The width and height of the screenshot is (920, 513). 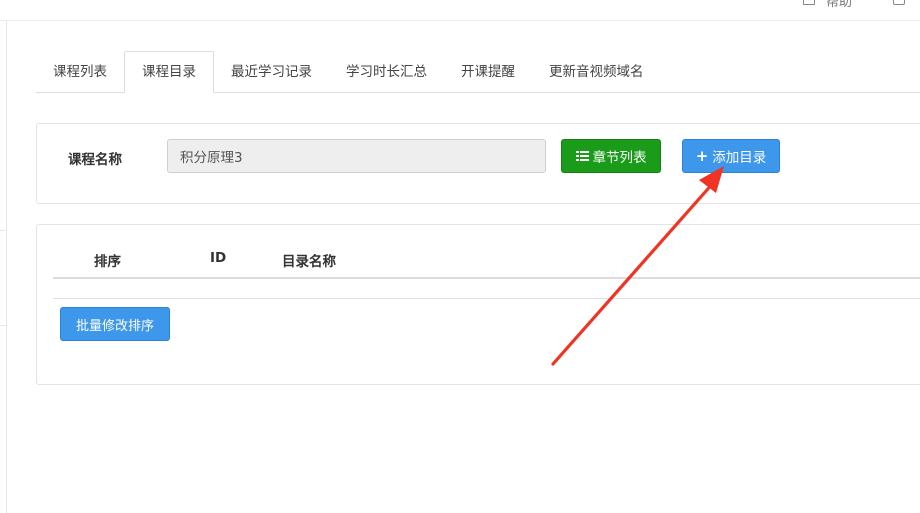 What do you see at coordinates (739, 158) in the screenshot?
I see `add-catalog-button-label: 添加目录` at bounding box center [739, 158].